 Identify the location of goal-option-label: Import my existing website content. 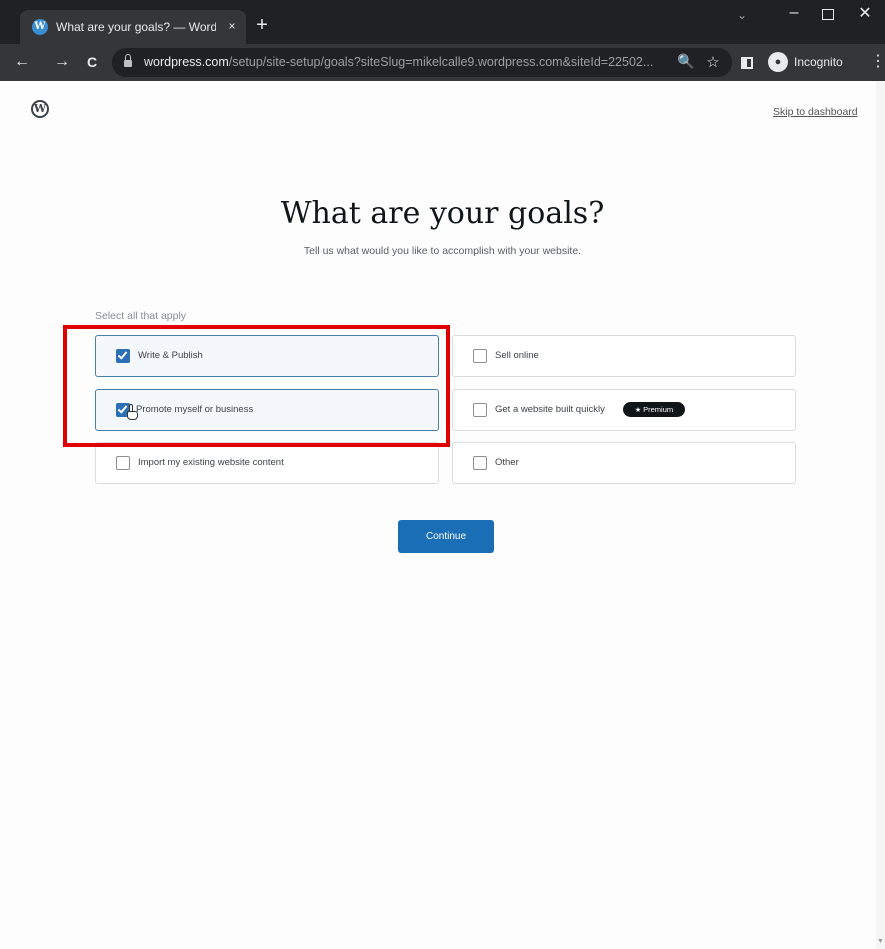
(211, 462).